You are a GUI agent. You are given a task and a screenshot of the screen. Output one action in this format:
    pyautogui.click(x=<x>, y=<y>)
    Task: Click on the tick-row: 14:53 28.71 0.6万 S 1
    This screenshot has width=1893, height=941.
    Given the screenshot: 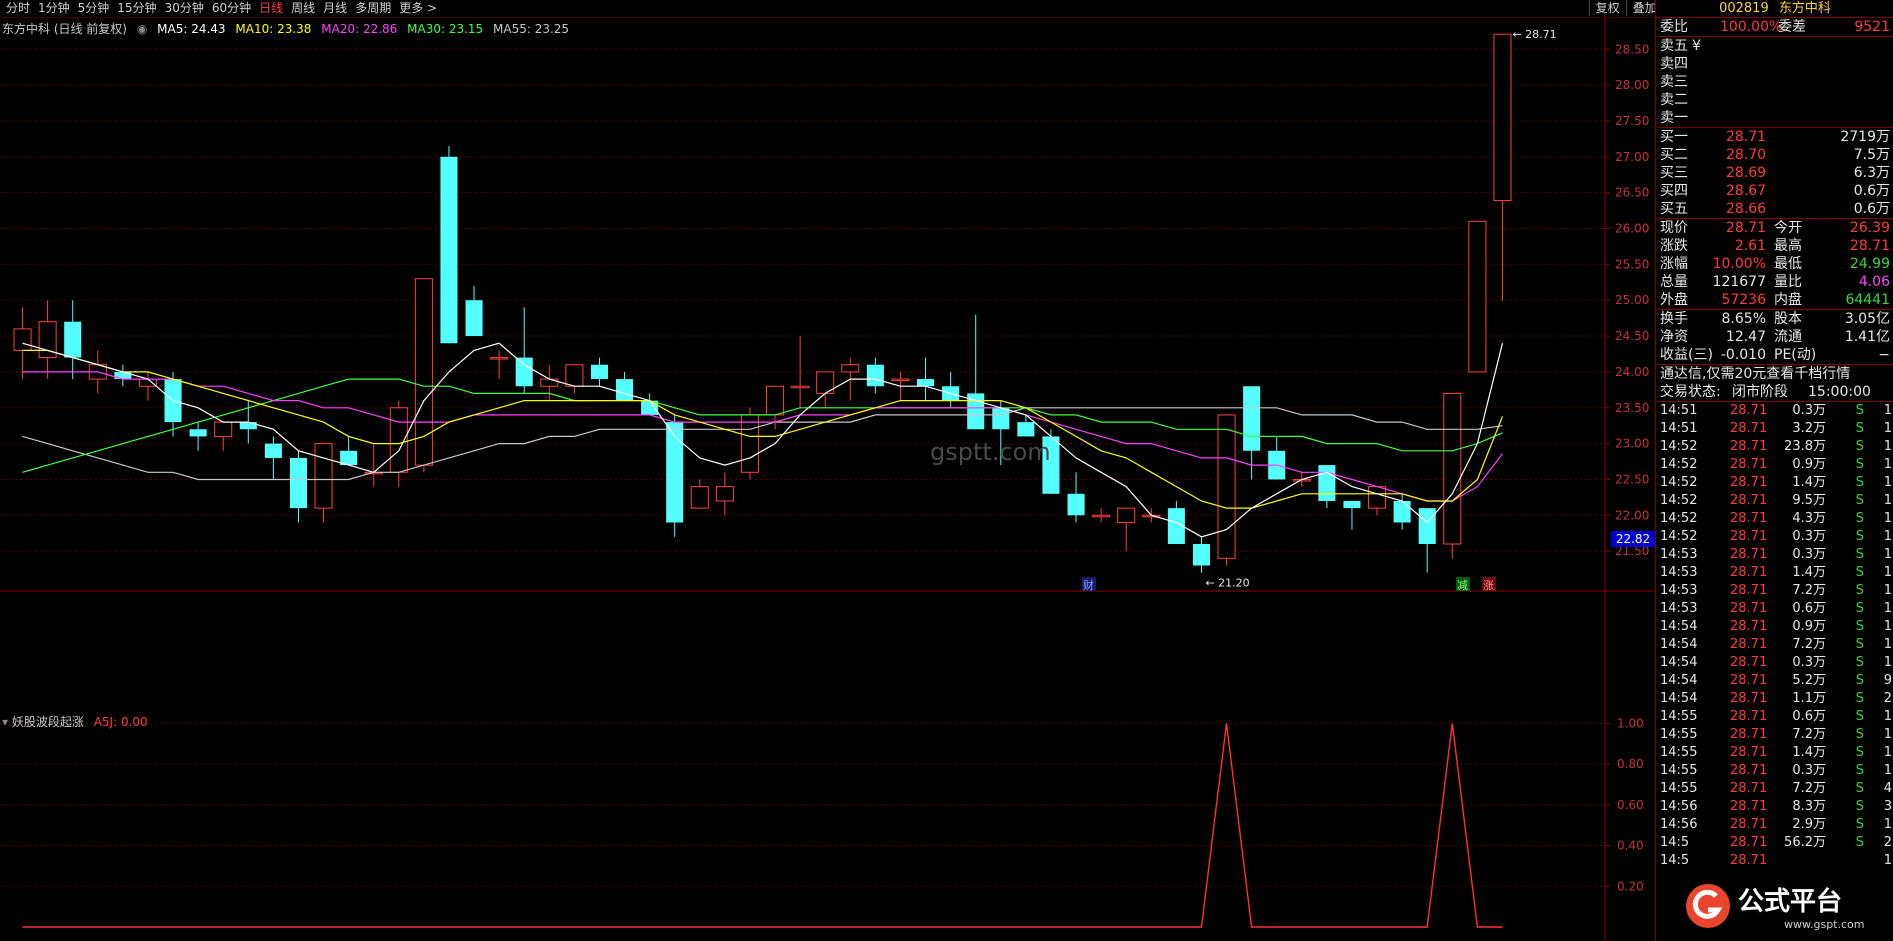 What is the action you would take?
    pyautogui.click(x=1774, y=609)
    